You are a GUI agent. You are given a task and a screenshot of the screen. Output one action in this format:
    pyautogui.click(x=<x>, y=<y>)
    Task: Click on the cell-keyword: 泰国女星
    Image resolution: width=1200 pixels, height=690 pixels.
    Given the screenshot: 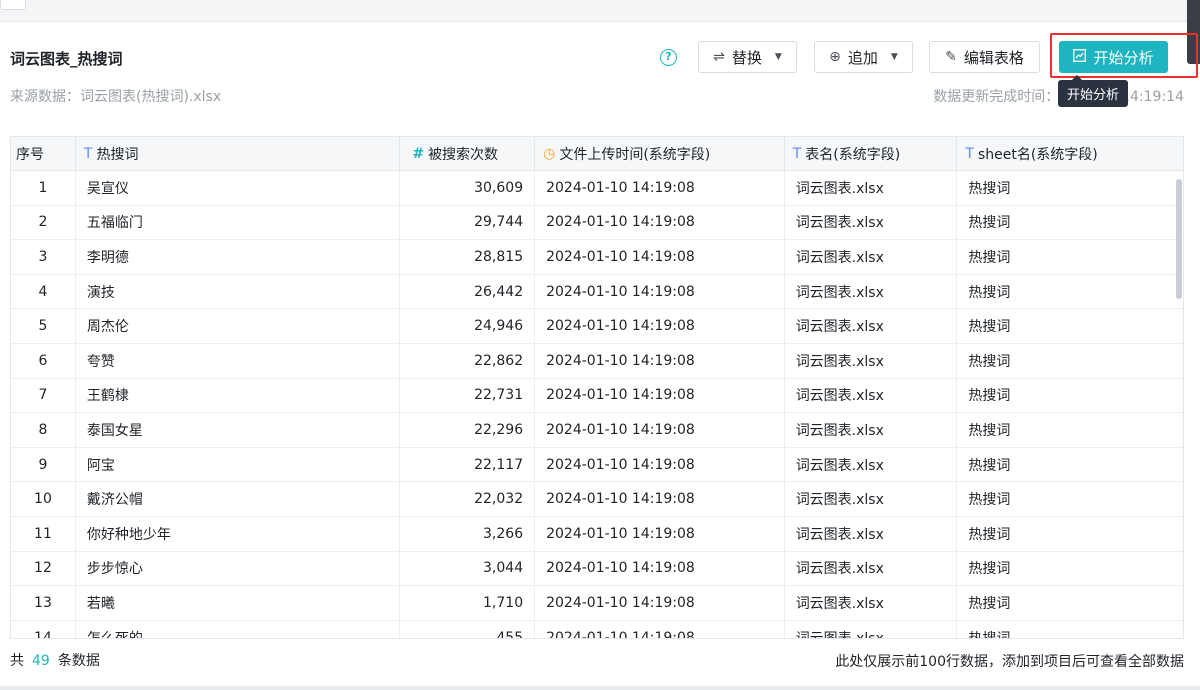 What is the action you would take?
    pyautogui.click(x=238, y=430)
    